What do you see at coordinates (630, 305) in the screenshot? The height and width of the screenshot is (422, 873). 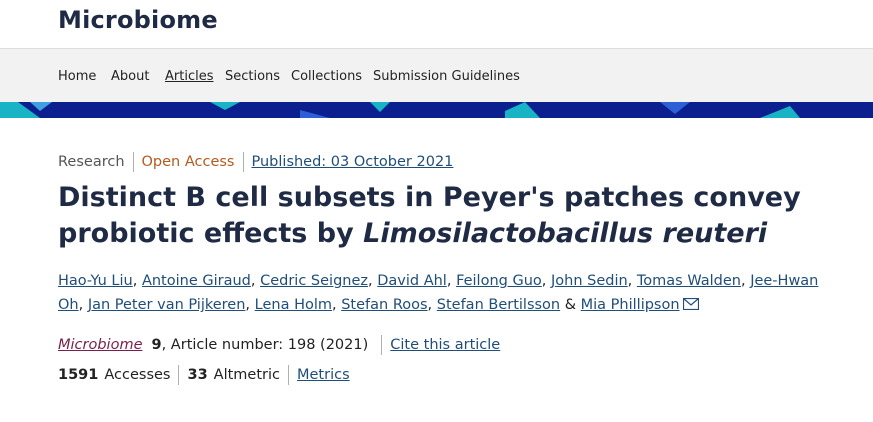 I see `author-link: Mia Phillipson` at bounding box center [630, 305].